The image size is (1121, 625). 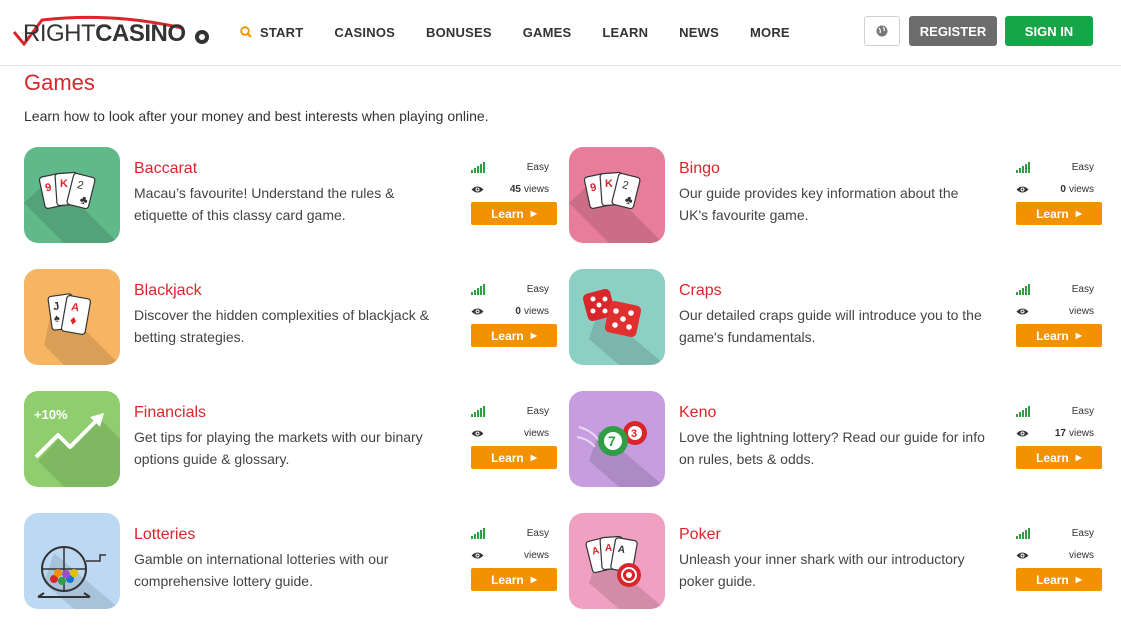 I want to click on register-button: REGISTER, so click(x=953, y=31).